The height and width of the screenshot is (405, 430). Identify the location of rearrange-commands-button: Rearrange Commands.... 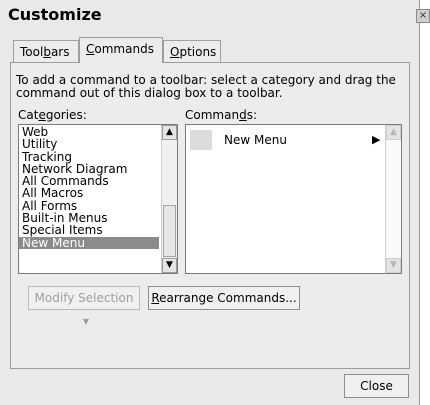
(224, 298).